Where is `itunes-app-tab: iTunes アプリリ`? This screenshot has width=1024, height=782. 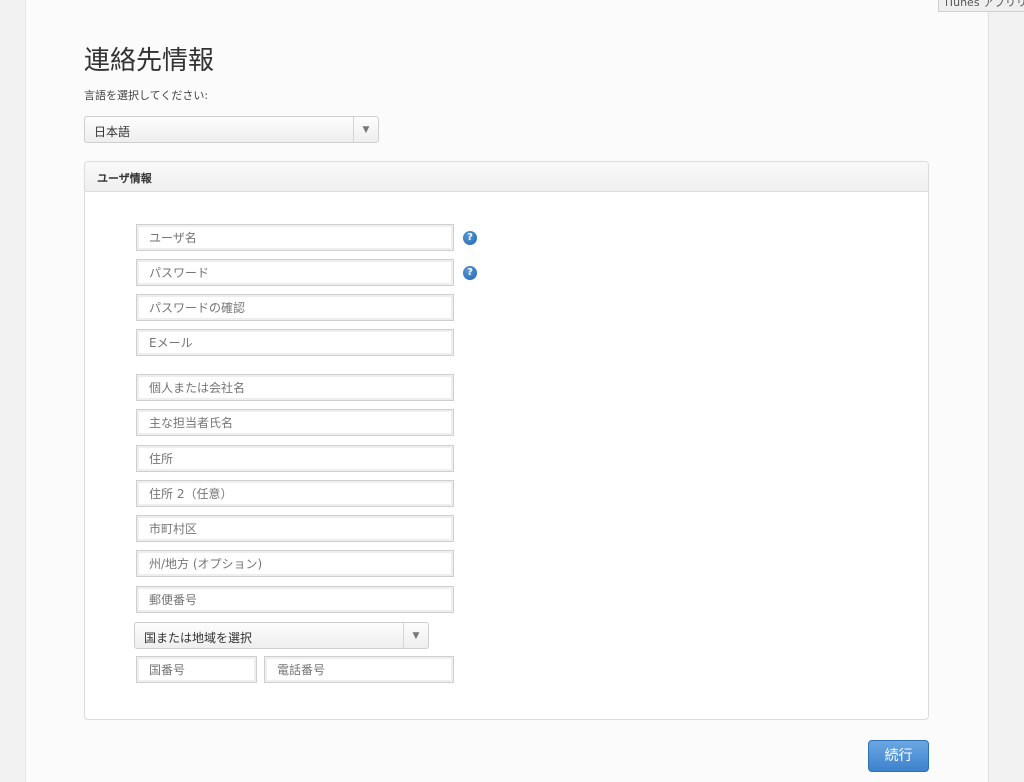 itunes-app-tab: iTunes アプリリ is located at coordinates (981, 6).